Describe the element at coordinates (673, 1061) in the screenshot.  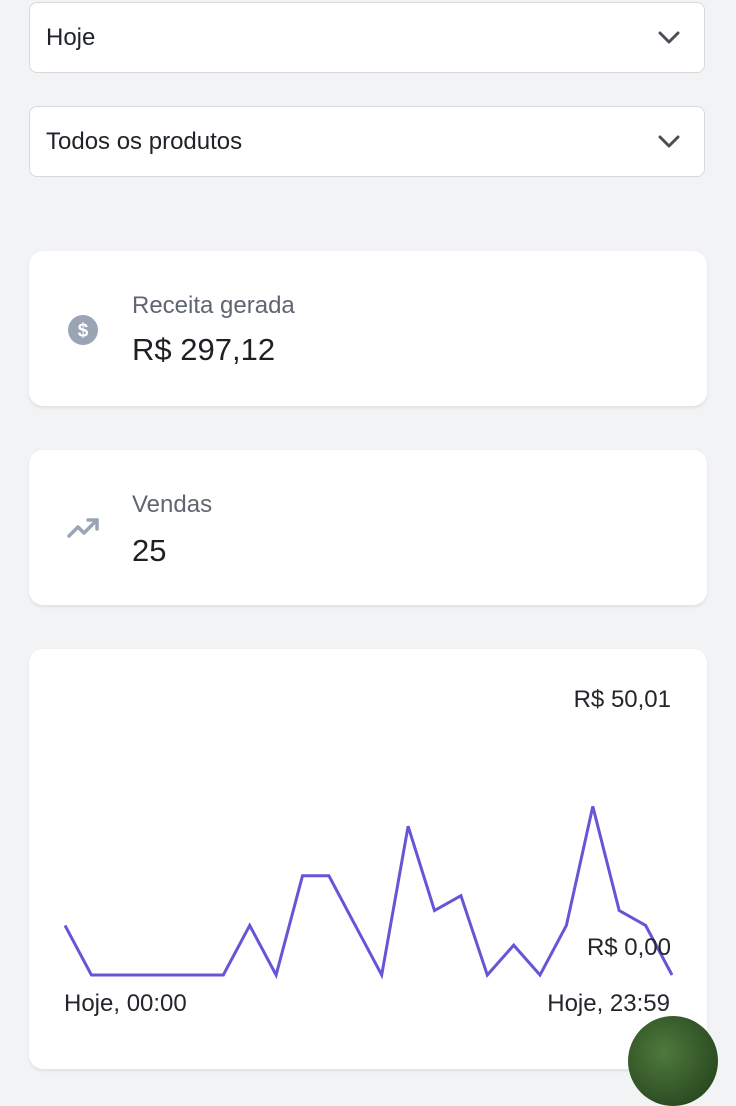
I see `avatar` at that location.